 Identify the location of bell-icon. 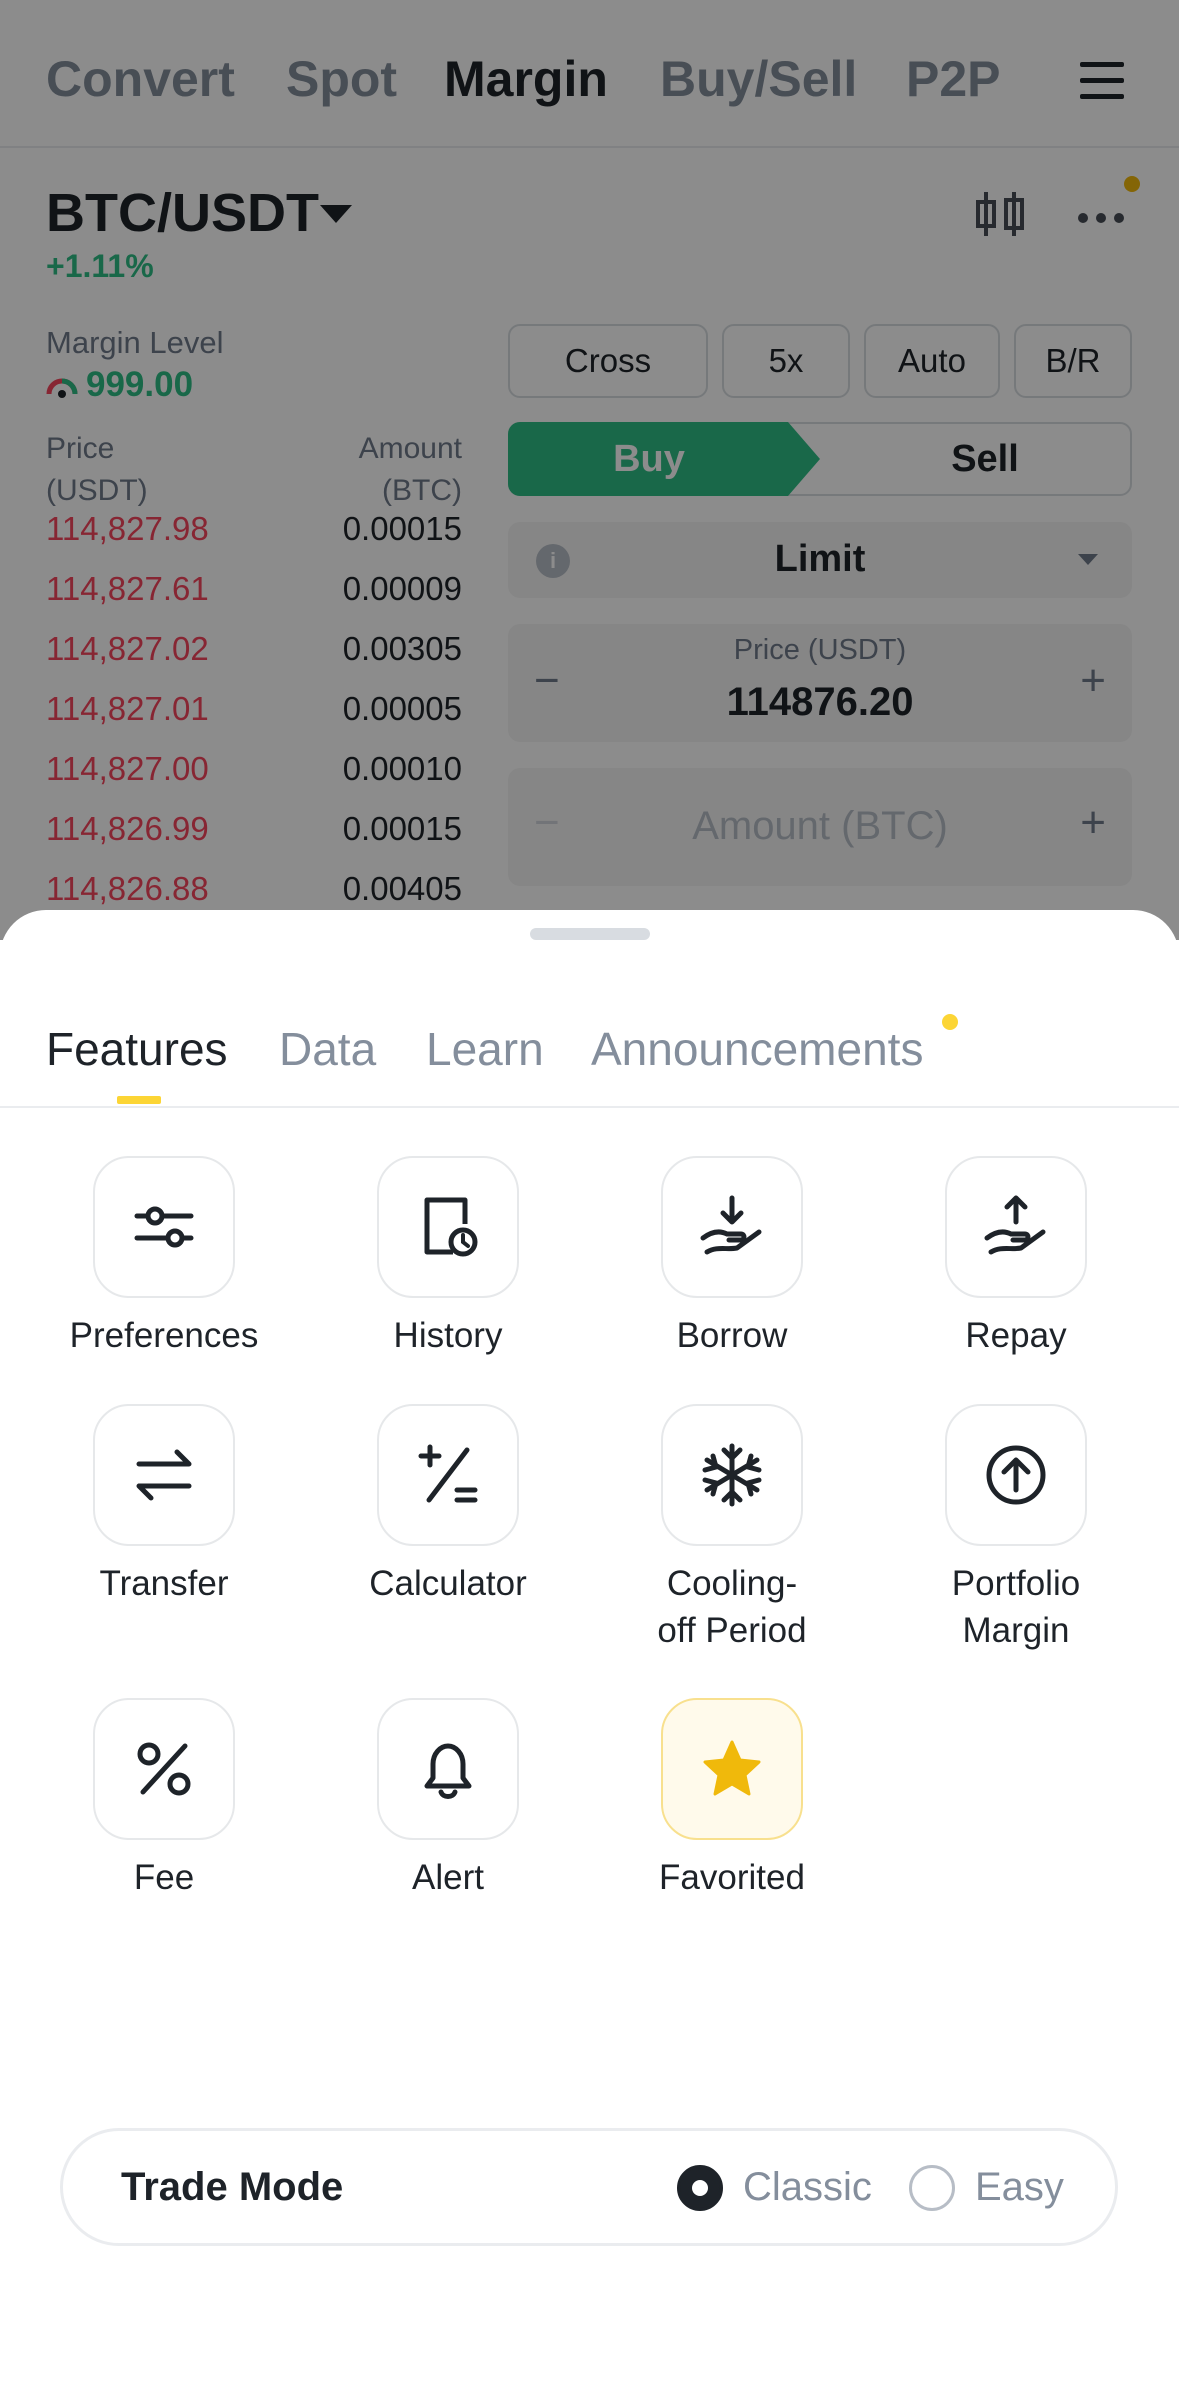
(448, 1771).